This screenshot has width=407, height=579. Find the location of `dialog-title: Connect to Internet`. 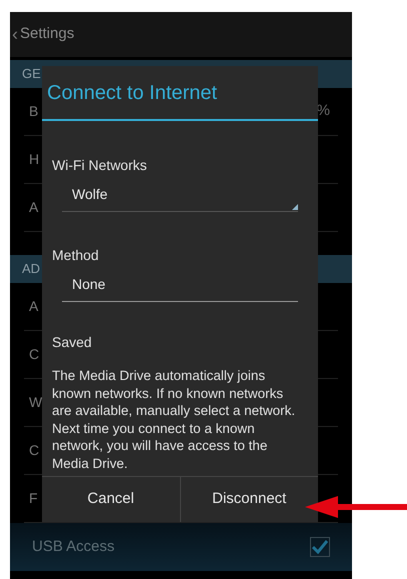

dialog-title: Connect to Internet is located at coordinates (180, 93).